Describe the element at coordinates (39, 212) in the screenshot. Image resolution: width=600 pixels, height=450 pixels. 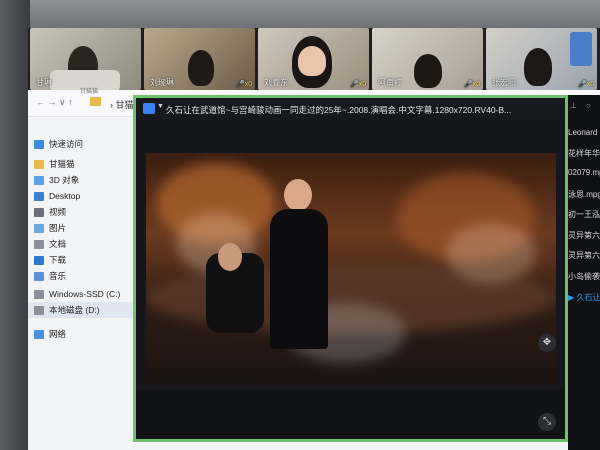
I see `video-icon` at that location.